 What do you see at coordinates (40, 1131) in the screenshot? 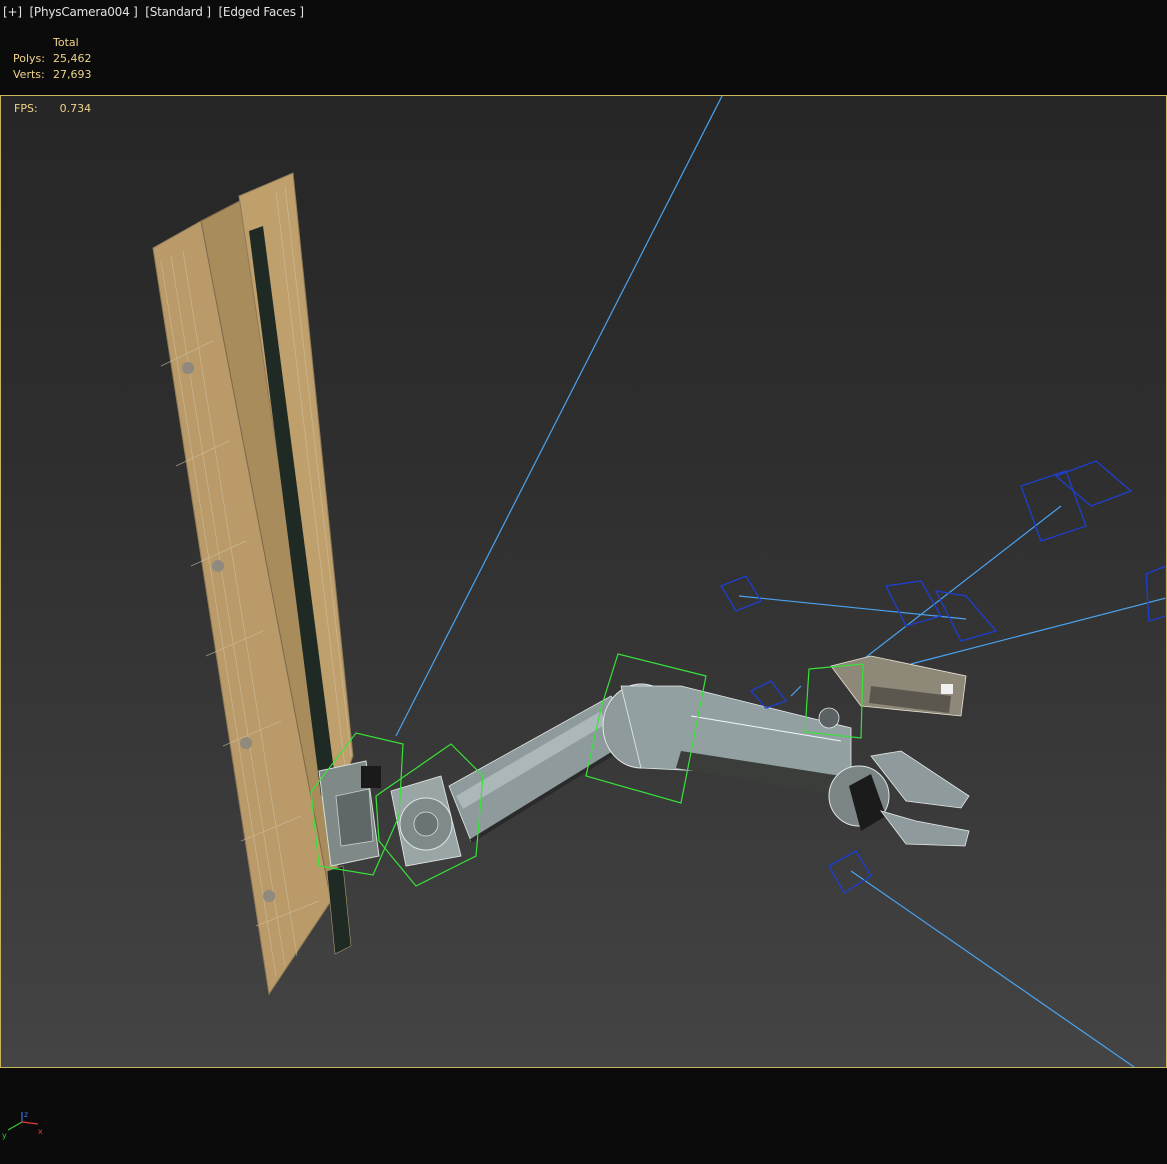
I see `axis-x-label: x` at bounding box center [40, 1131].